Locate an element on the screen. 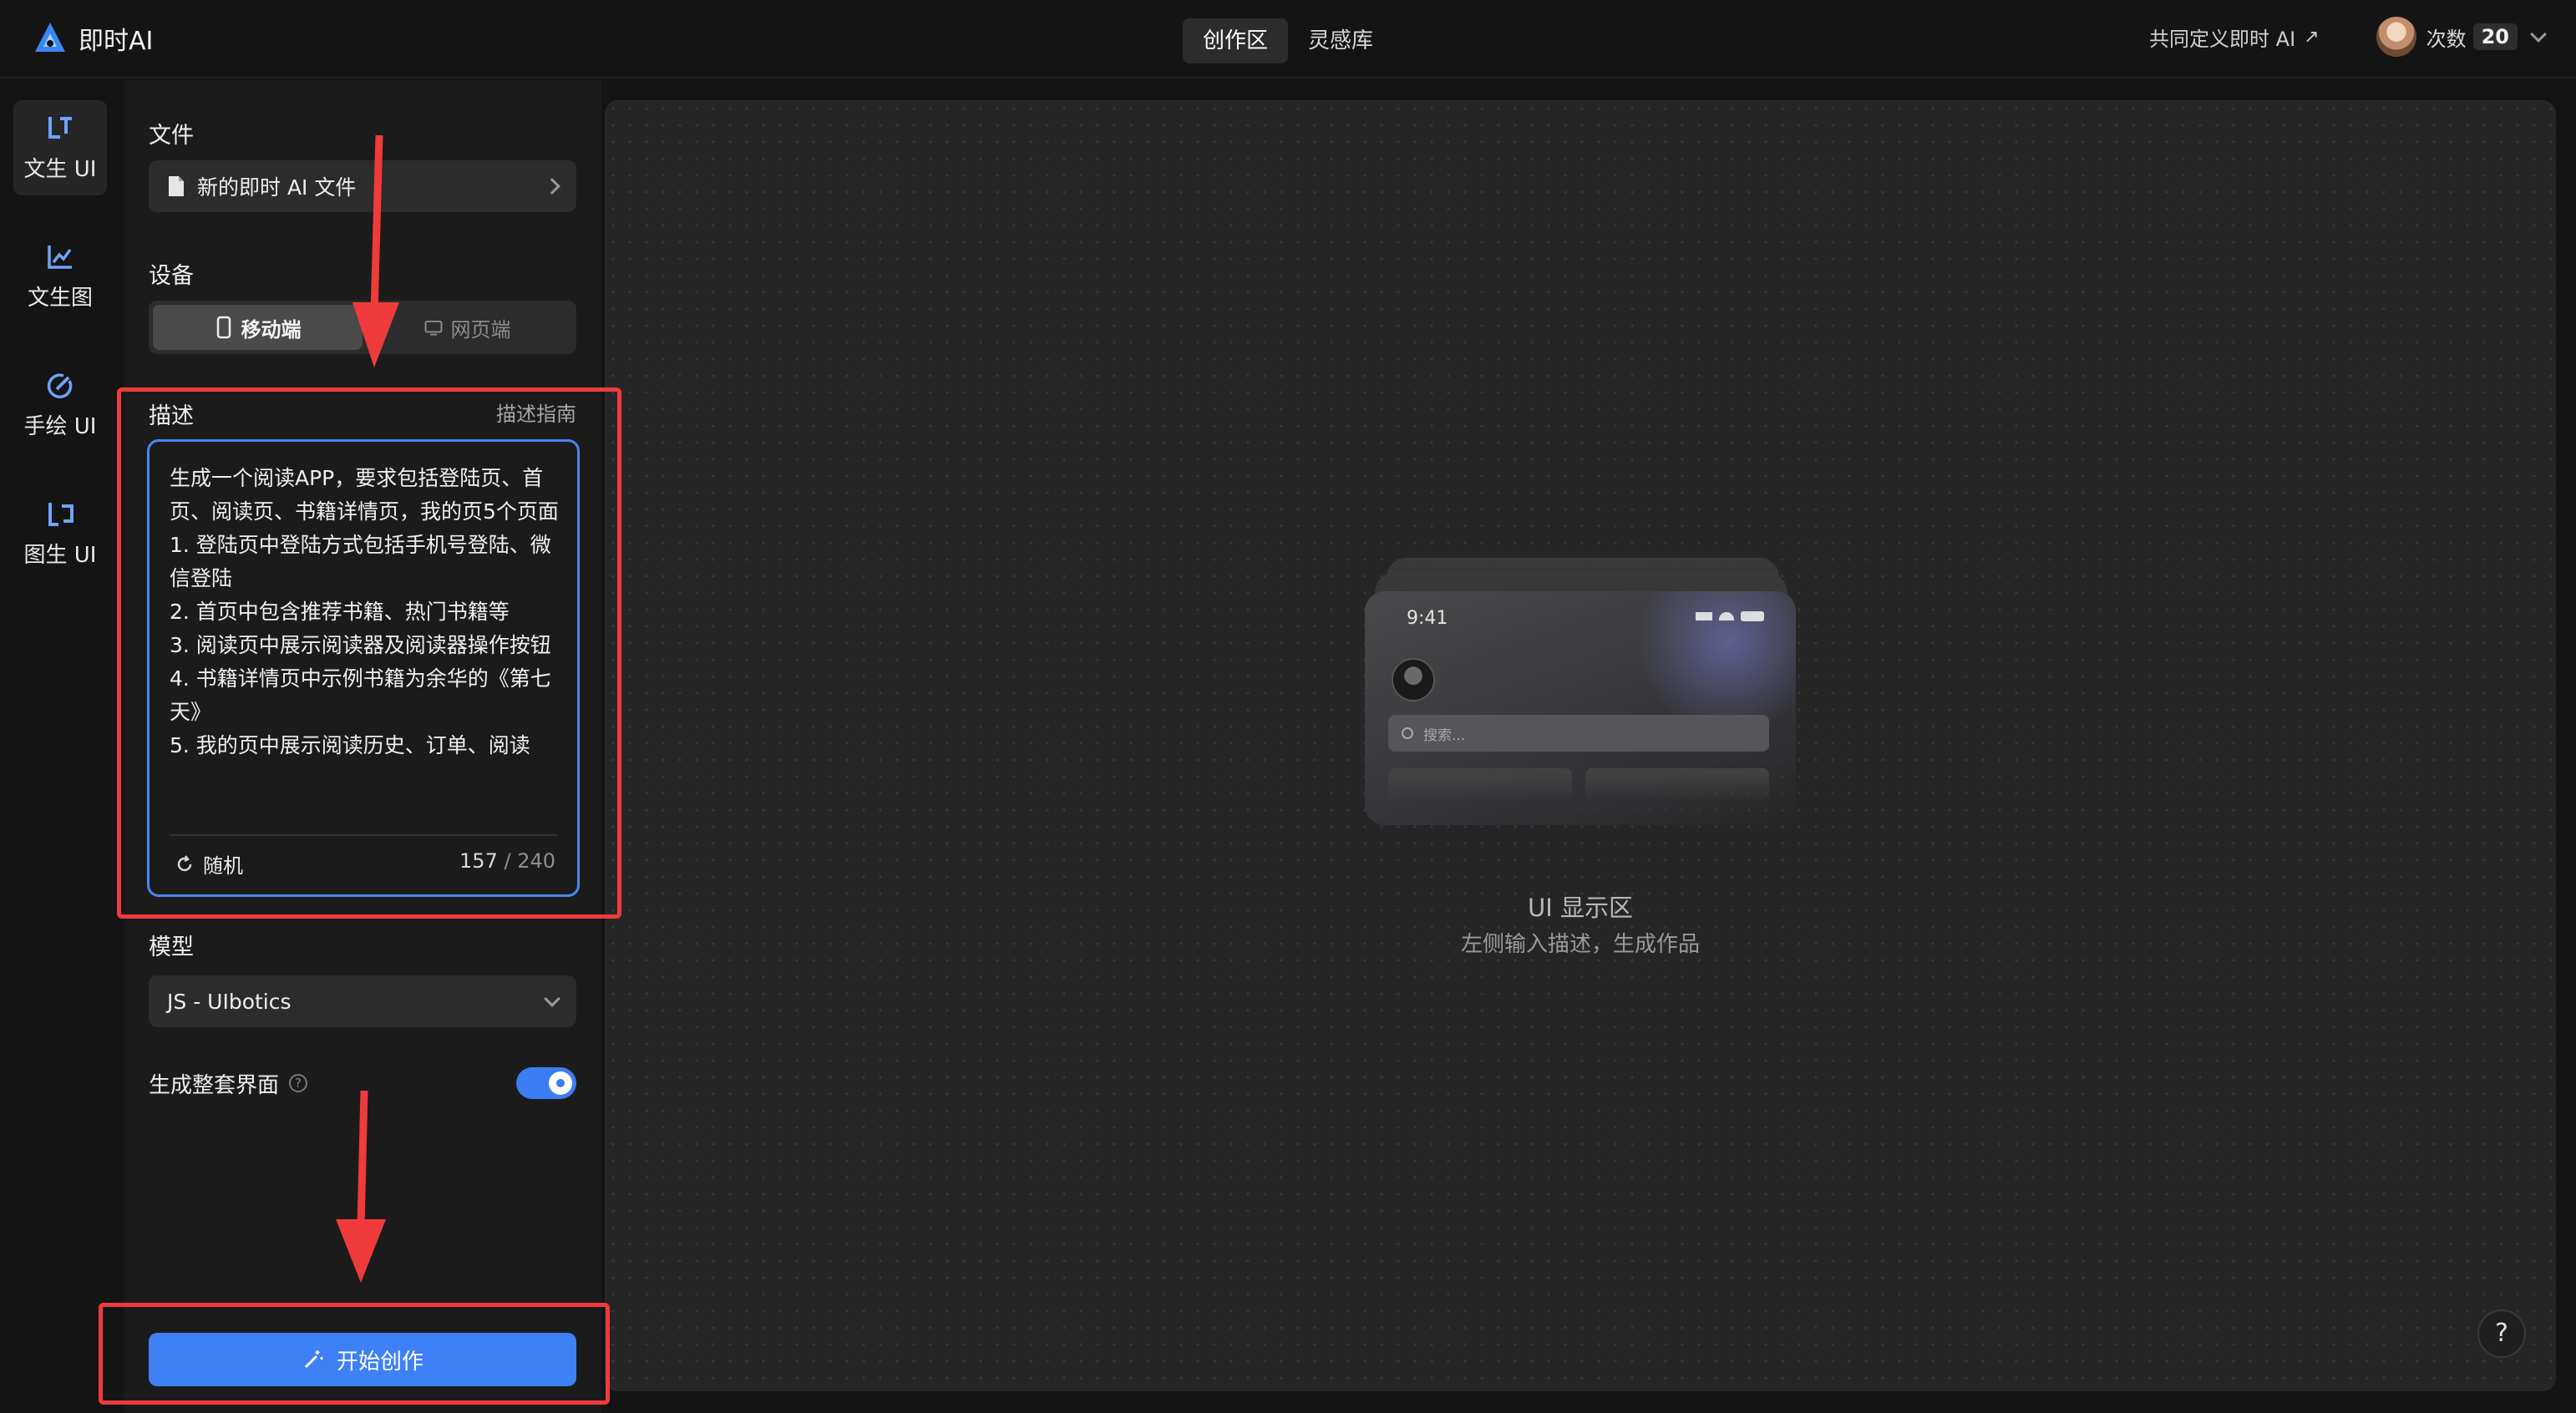 Image resolution: width=2576 pixels, height=1413 pixels. help-icon: ? is located at coordinates (298, 1083).